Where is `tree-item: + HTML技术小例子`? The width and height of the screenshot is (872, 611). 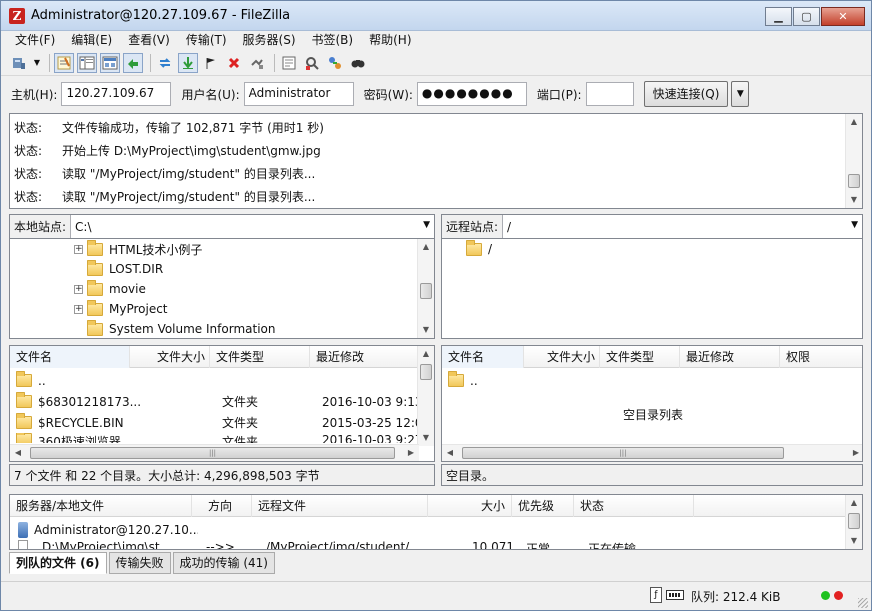 tree-item: + HTML技术小例子 is located at coordinates (138, 249).